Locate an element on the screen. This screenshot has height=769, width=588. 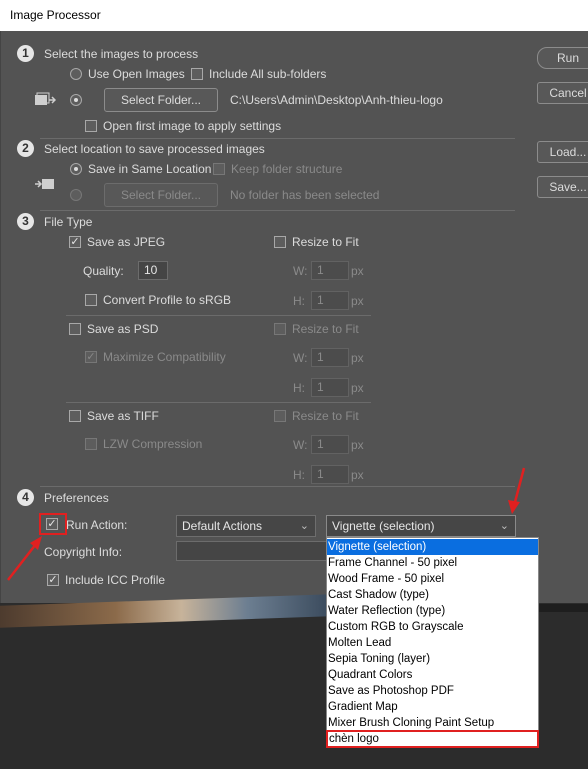
dropdown-item: Mixer Brush Cloning Paint Setup is located at coordinates (432, 723).